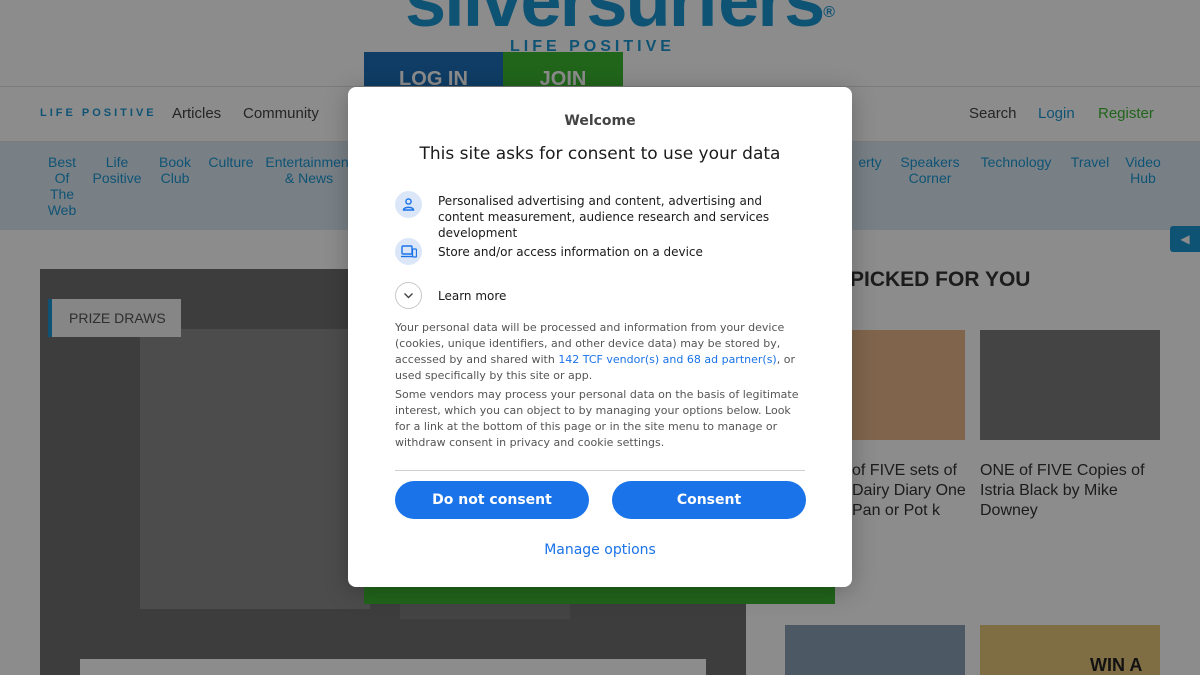  What do you see at coordinates (600, 550) in the screenshot?
I see `manage-options-link: Manage options` at bounding box center [600, 550].